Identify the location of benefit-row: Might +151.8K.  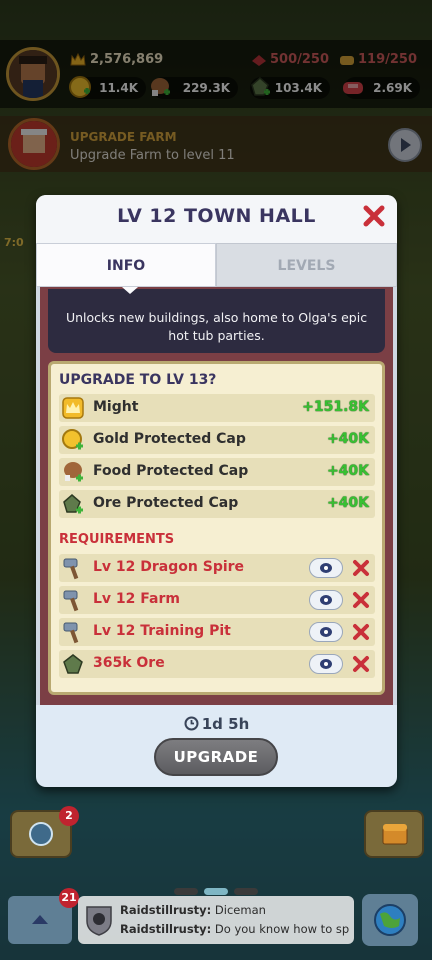
(217, 408).